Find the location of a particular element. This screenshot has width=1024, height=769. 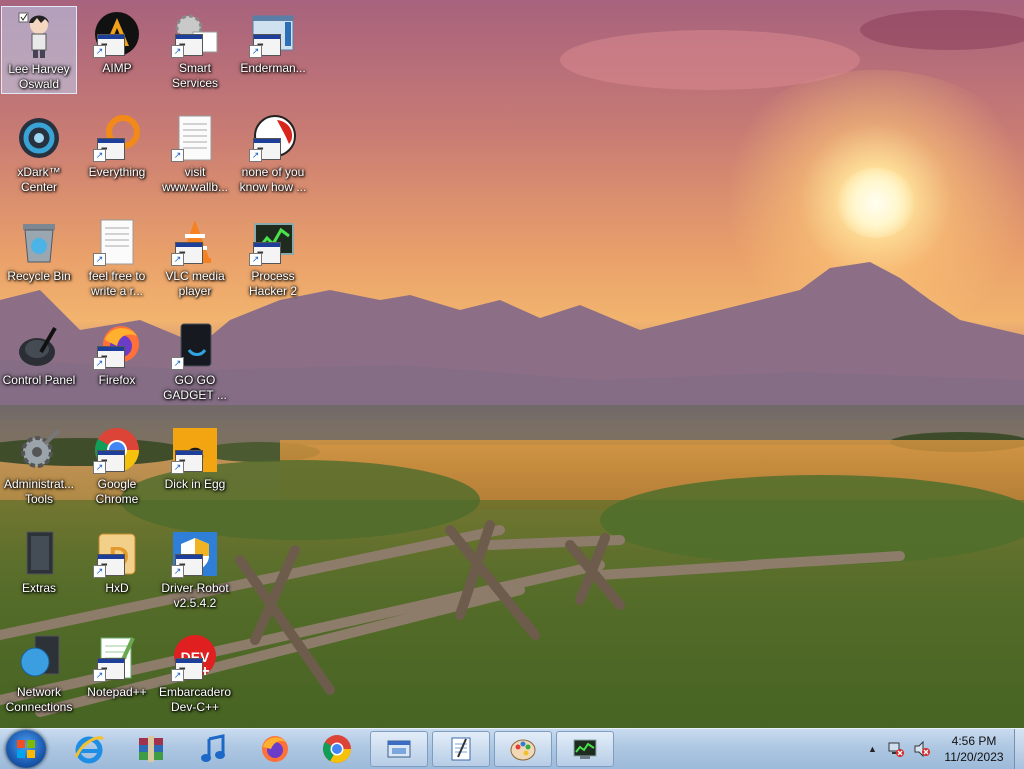

taskbar-process-hacker is located at coordinates (585, 749).